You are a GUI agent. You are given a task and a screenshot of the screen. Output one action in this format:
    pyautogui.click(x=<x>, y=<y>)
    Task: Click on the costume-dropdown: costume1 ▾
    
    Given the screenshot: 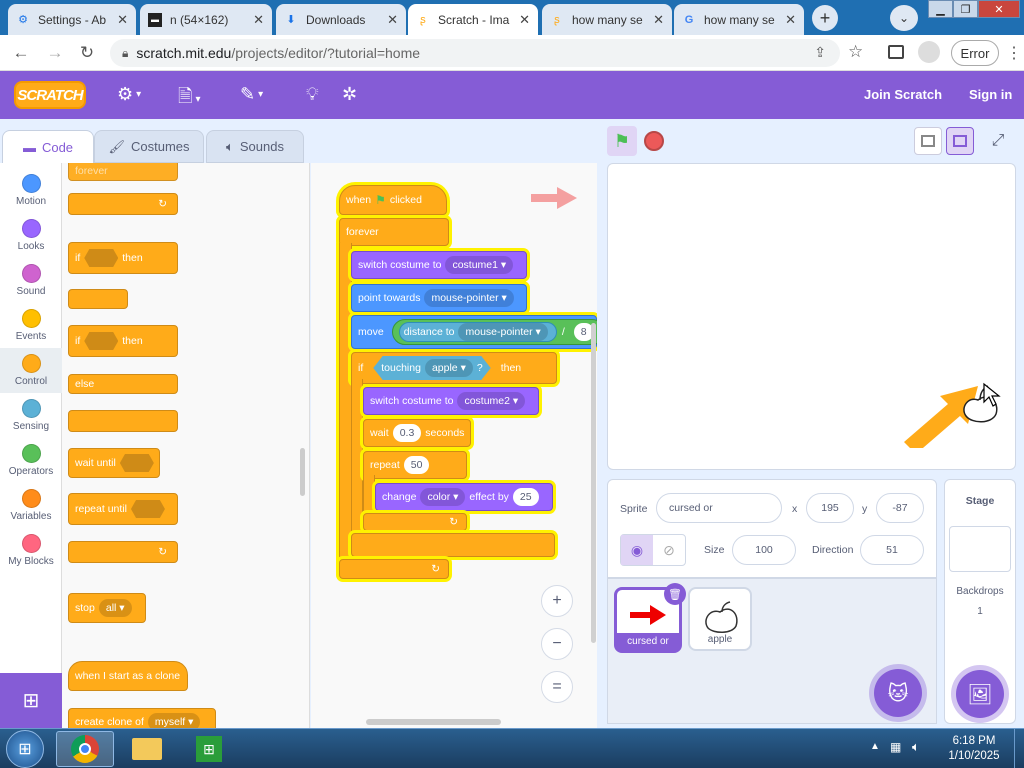 What is the action you would take?
    pyautogui.click(x=479, y=265)
    